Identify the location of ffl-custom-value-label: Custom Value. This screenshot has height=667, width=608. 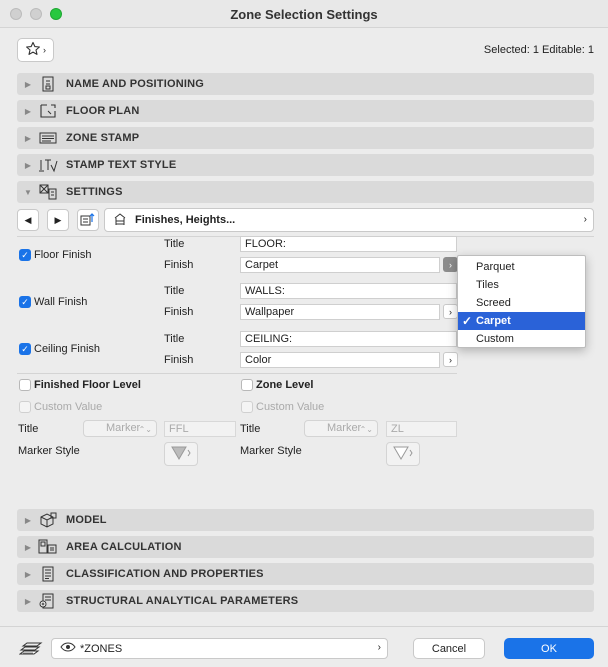
(68, 407).